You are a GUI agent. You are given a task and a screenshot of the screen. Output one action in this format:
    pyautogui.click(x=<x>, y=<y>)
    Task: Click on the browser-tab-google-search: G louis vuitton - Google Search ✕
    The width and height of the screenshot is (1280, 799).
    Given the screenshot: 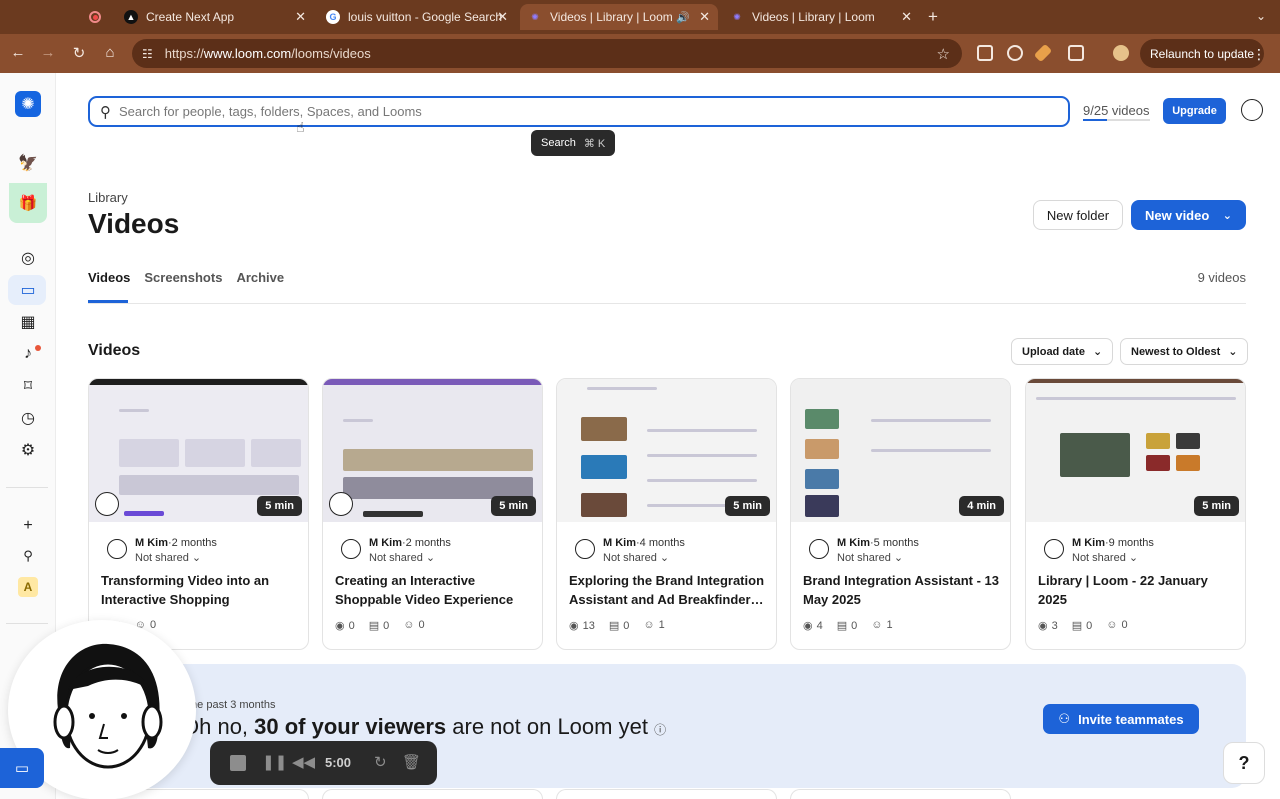 What is the action you would take?
    pyautogui.click(x=417, y=17)
    